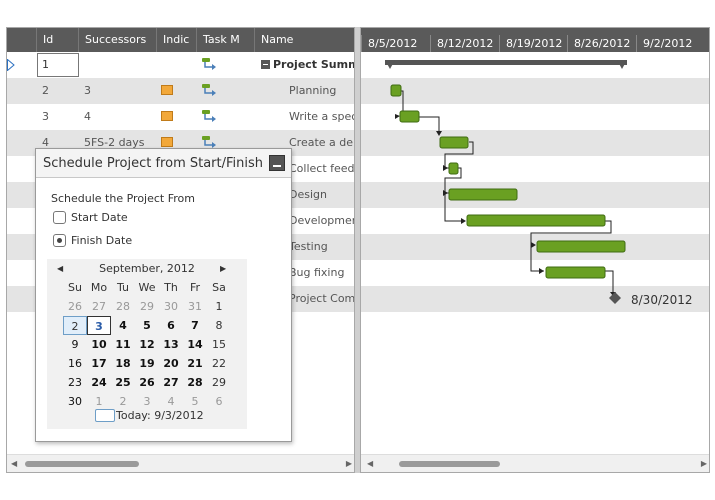 The height and width of the screenshot is (500, 715). What do you see at coordinates (195, 363) in the screenshot?
I see `calendar-day: 21` at bounding box center [195, 363].